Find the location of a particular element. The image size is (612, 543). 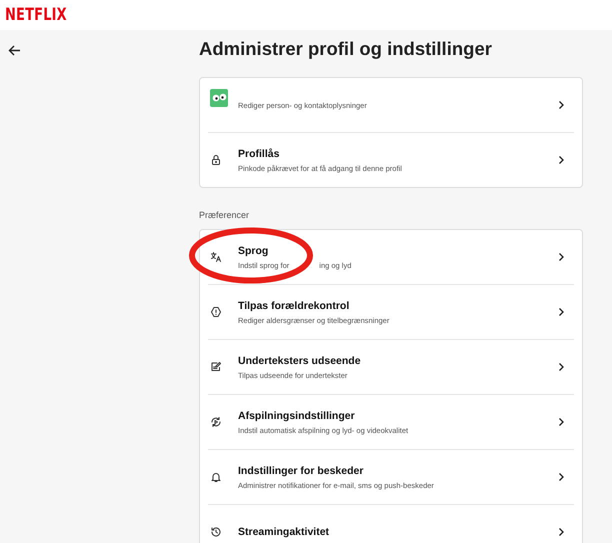

lock-icon is located at coordinates (216, 160).